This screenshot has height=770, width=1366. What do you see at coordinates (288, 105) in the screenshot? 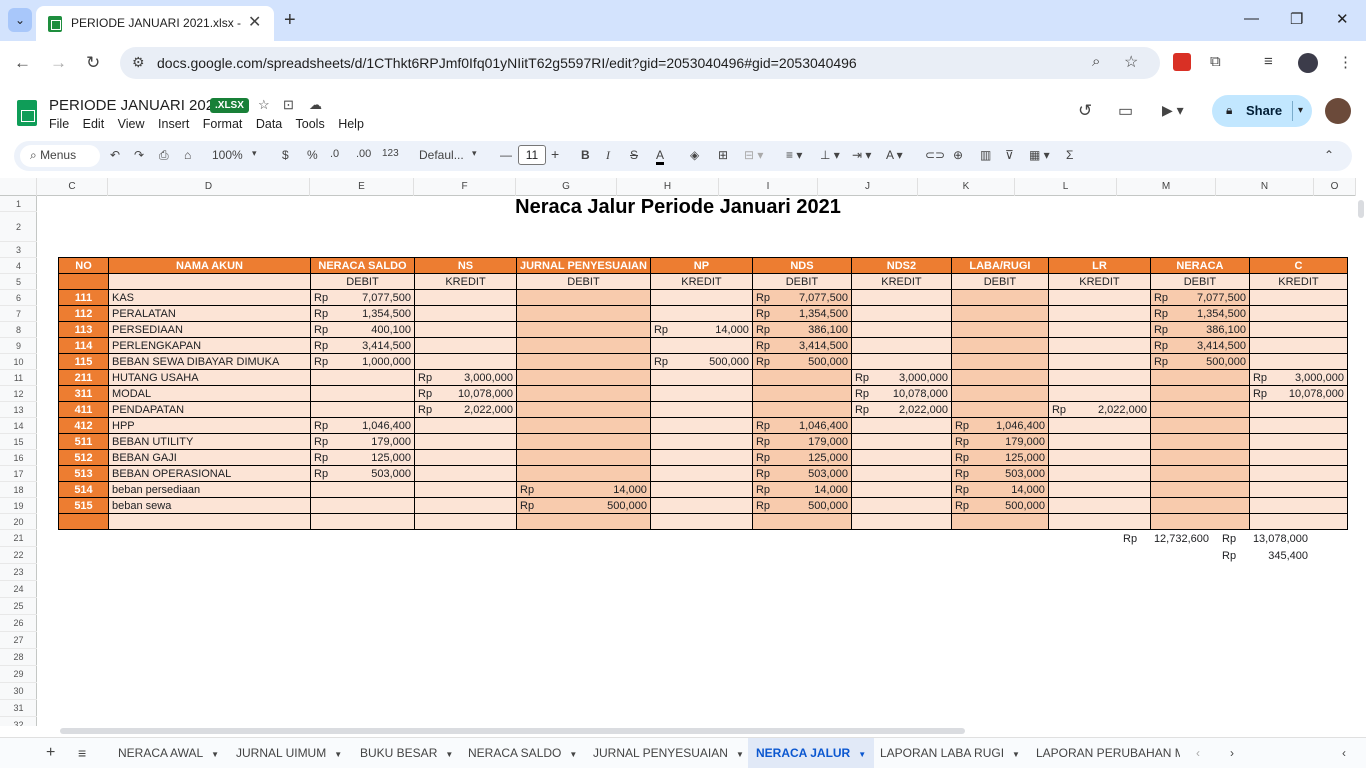
I see `move-folder-icon: ⊡` at bounding box center [288, 105].